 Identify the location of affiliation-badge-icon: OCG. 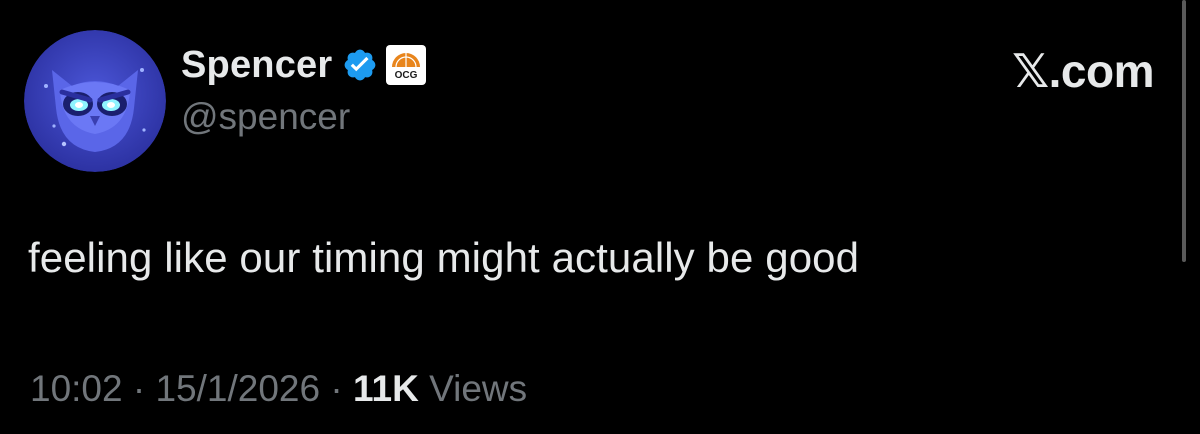
(406, 65).